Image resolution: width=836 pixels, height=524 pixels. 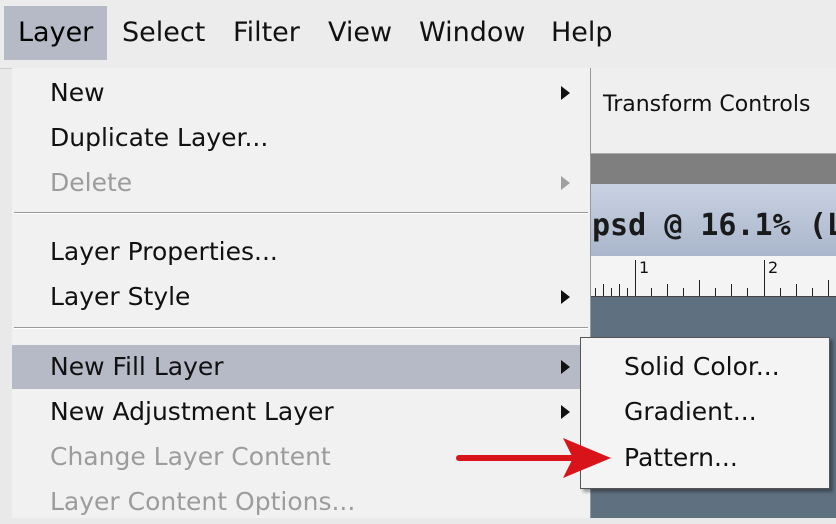 What do you see at coordinates (77, 92) in the screenshot?
I see `menu-item-label: New` at bounding box center [77, 92].